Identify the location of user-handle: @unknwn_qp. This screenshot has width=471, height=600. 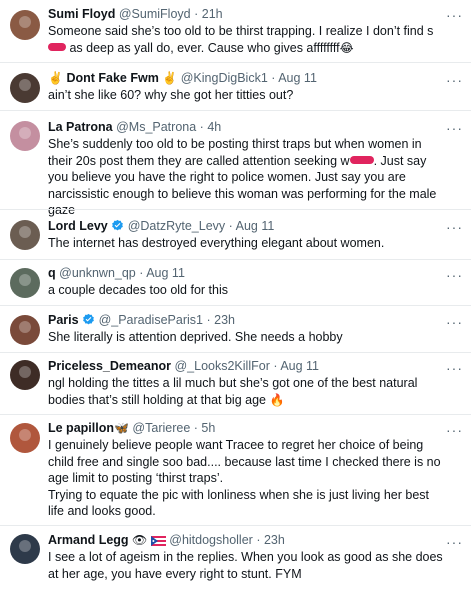
(97, 273).